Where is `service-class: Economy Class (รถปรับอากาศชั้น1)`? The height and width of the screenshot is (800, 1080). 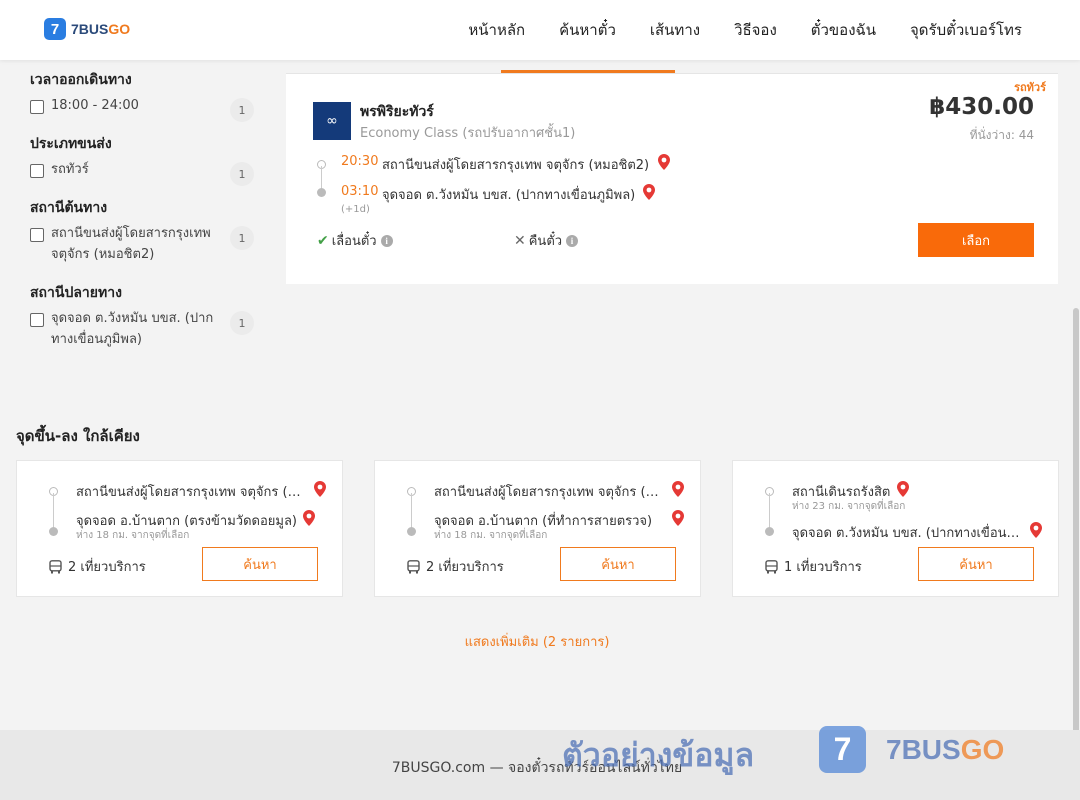 service-class: Economy Class (รถปรับอากาศชั้น1) is located at coordinates (468, 133).